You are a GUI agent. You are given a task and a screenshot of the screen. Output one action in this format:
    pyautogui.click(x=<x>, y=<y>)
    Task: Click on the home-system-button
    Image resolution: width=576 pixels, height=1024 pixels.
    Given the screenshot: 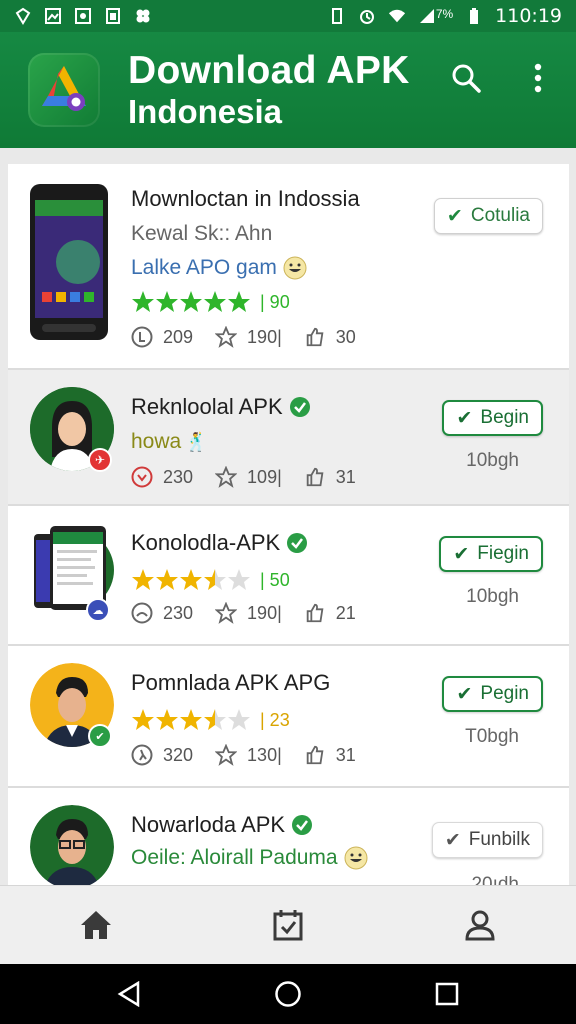 What is the action you would take?
    pyautogui.click(x=288, y=994)
    